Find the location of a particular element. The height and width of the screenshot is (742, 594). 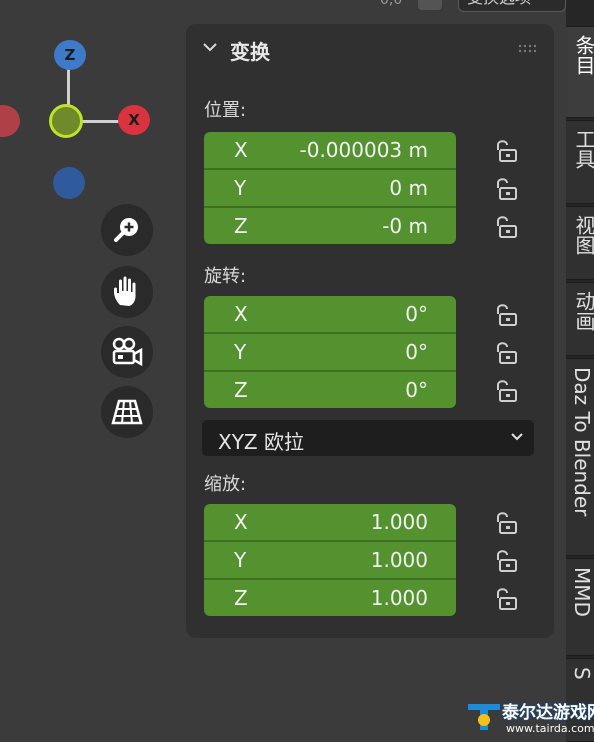

rotation-x-field: X 0° is located at coordinates (330, 315).